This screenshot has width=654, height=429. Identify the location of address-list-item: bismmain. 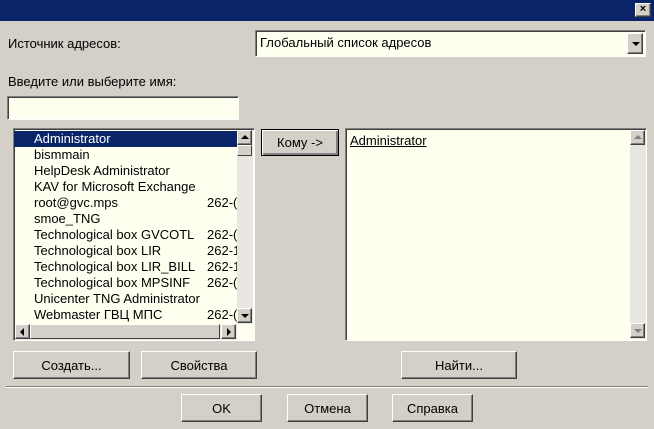
(126, 155).